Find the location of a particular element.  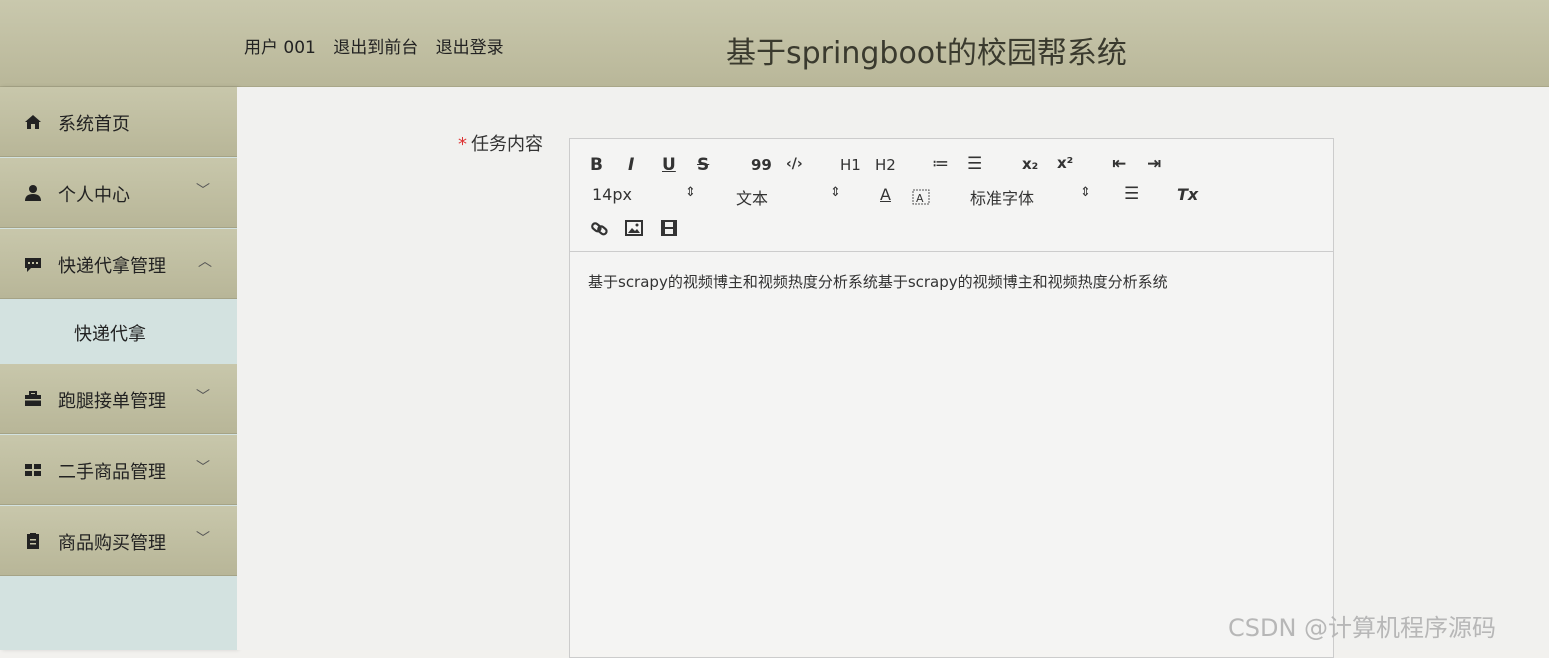

submenu-item-express-pickup: 快递代拿 is located at coordinates (118, 331).